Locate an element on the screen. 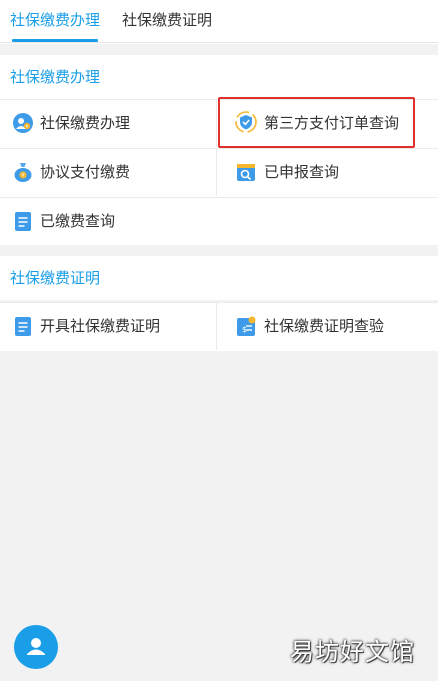 The width and height of the screenshot is (438, 681). menu-item-declared-query: 已申报查询 is located at coordinates (327, 172).